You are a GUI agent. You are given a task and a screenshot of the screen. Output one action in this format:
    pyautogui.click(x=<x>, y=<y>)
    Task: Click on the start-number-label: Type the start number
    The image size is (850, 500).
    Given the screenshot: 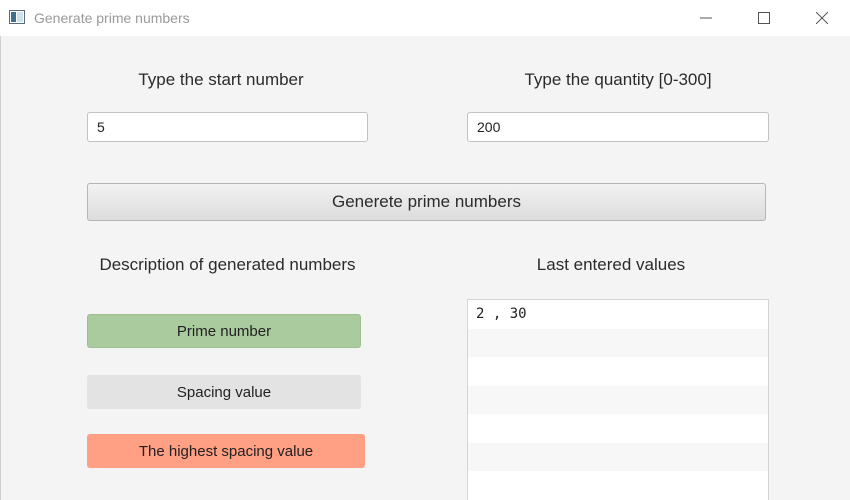 What is the action you would take?
    pyautogui.click(x=221, y=79)
    